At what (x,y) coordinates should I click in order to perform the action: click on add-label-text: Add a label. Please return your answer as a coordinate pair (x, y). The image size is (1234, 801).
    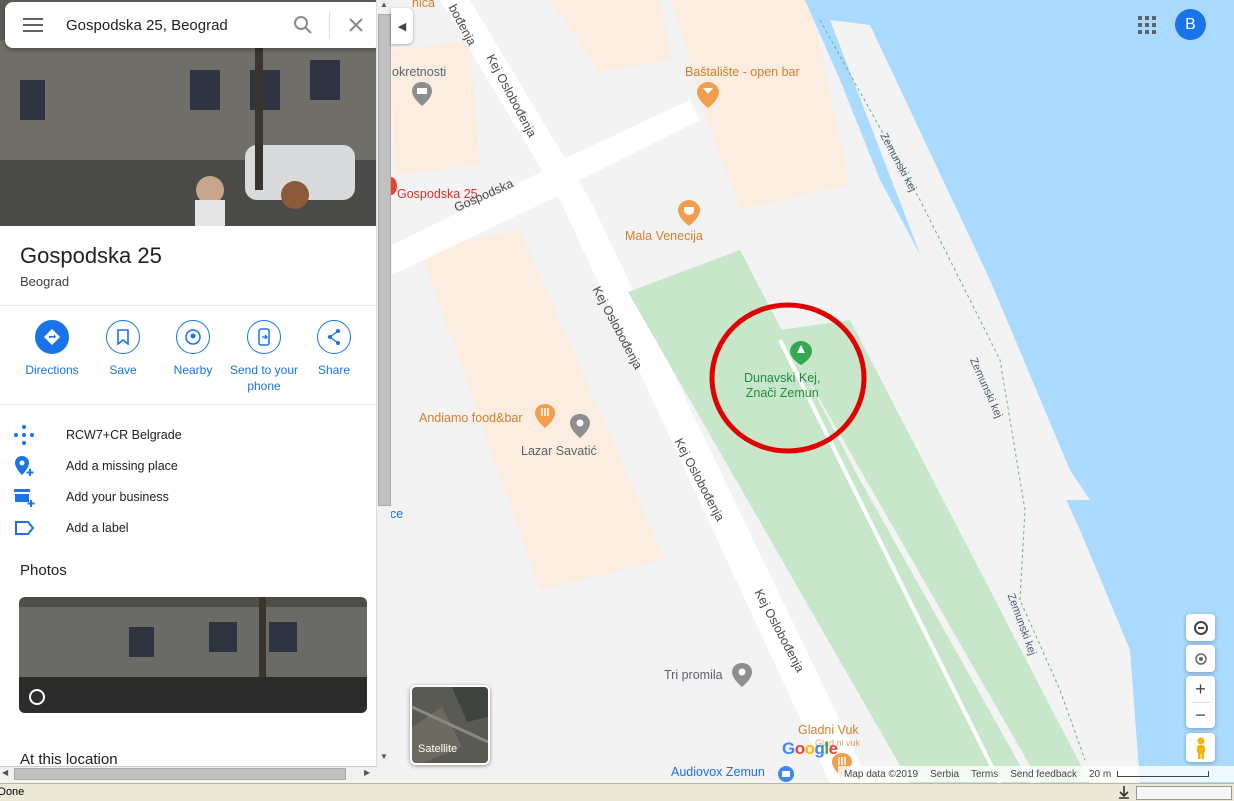
    Looking at the image, I should click on (97, 527).